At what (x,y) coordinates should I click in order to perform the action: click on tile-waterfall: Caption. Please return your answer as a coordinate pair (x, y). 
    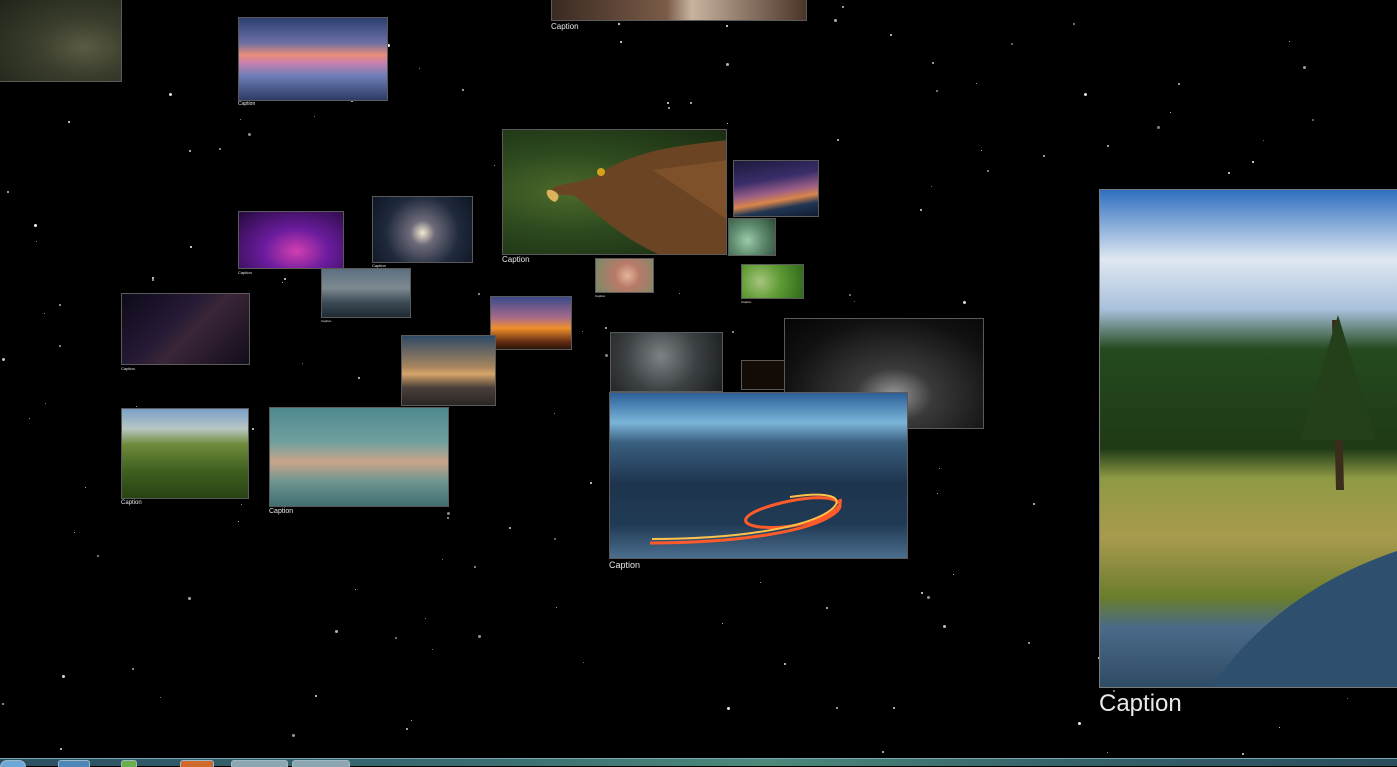
    Looking at the image, I should click on (185, 457).